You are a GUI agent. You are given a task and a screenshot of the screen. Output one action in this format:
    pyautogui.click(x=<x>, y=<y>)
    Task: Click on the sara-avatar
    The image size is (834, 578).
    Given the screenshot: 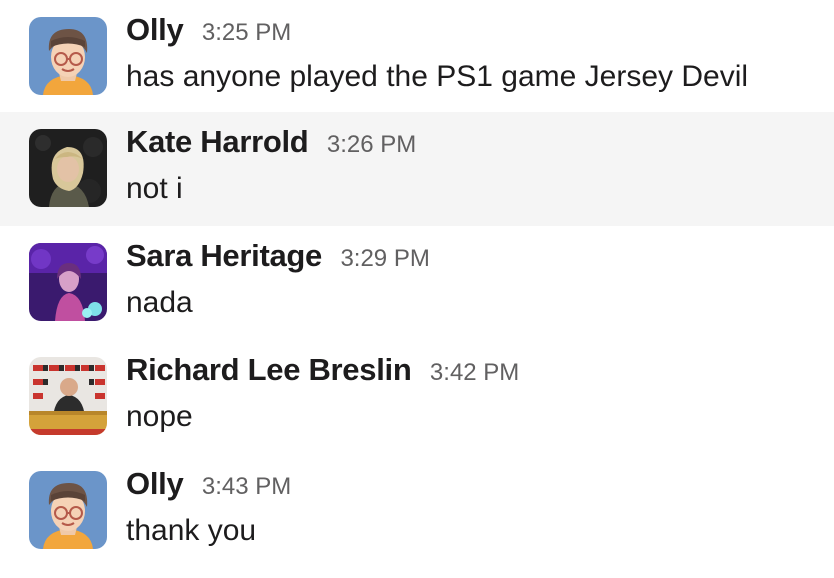 What is the action you would take?
    pyautogui.click(x=68, y=282)
    